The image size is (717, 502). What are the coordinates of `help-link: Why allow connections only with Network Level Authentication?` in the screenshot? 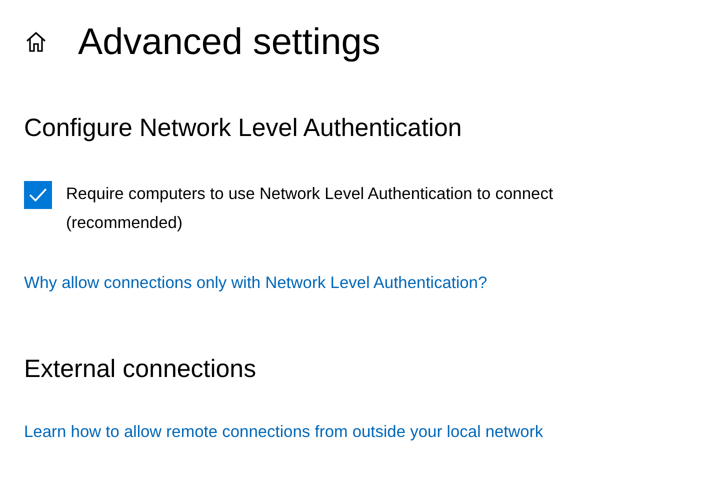 It's located at (256, 283).